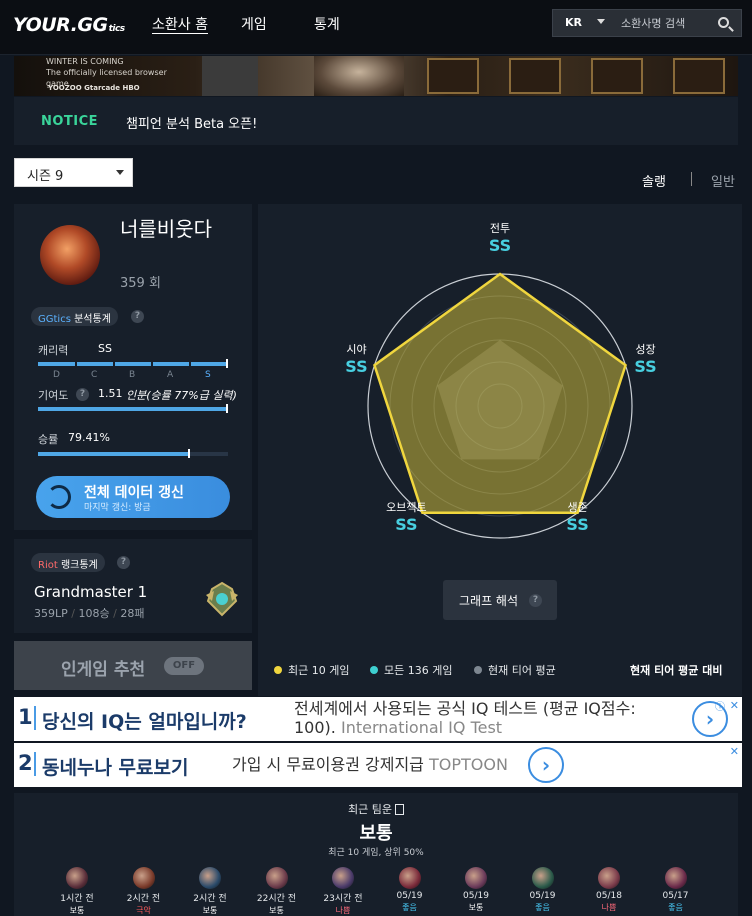  What do you see at coordinates (478, 670) in the screenshot?
I see `legend-dot-tier` at bounding box center [478, 670].